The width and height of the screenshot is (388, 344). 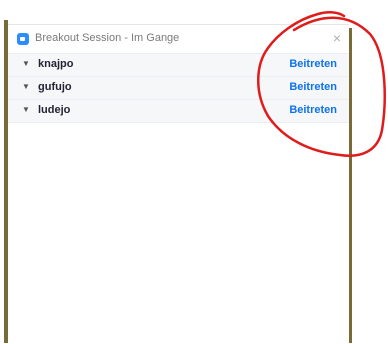 I want to click on room-row-knajpo: ▼ knajpo Beitreten, so click(x=178, y=65).